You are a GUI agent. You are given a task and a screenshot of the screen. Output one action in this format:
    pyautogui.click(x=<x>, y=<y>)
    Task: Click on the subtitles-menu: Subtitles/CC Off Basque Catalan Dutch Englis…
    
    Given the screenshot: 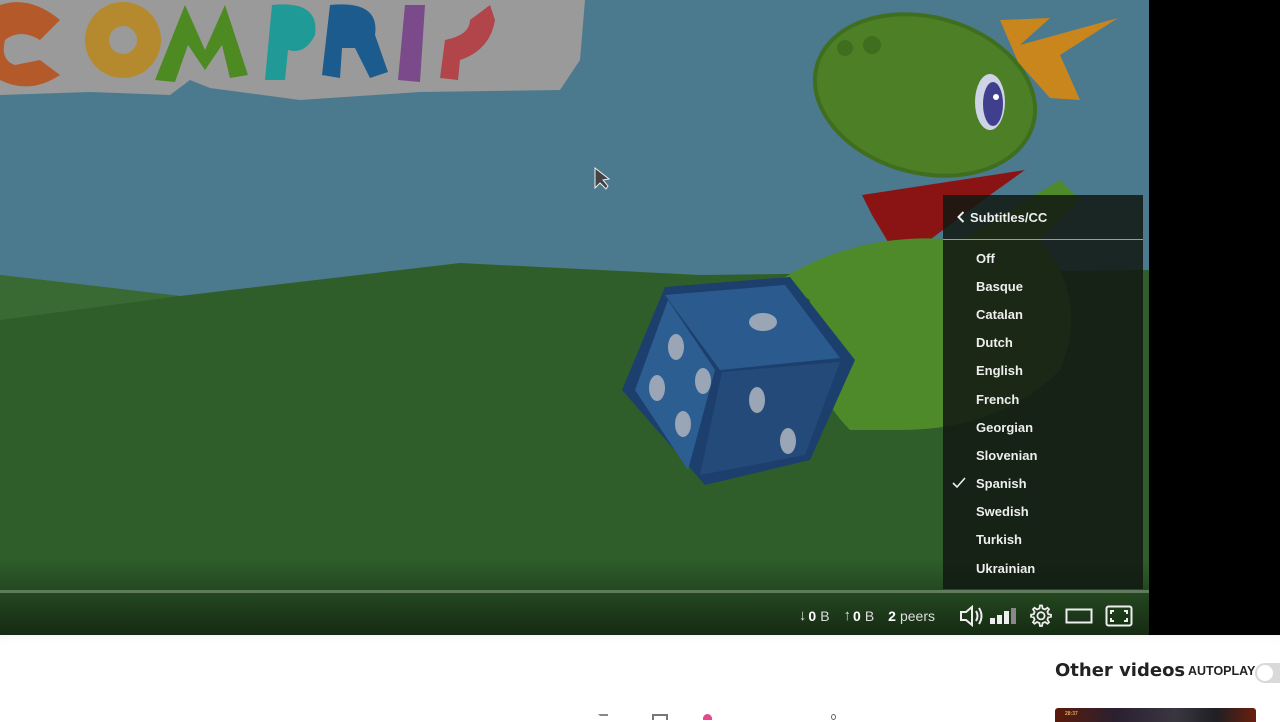 What is the action you would take?
    pyautogui.click(x=1043, y=392)
    